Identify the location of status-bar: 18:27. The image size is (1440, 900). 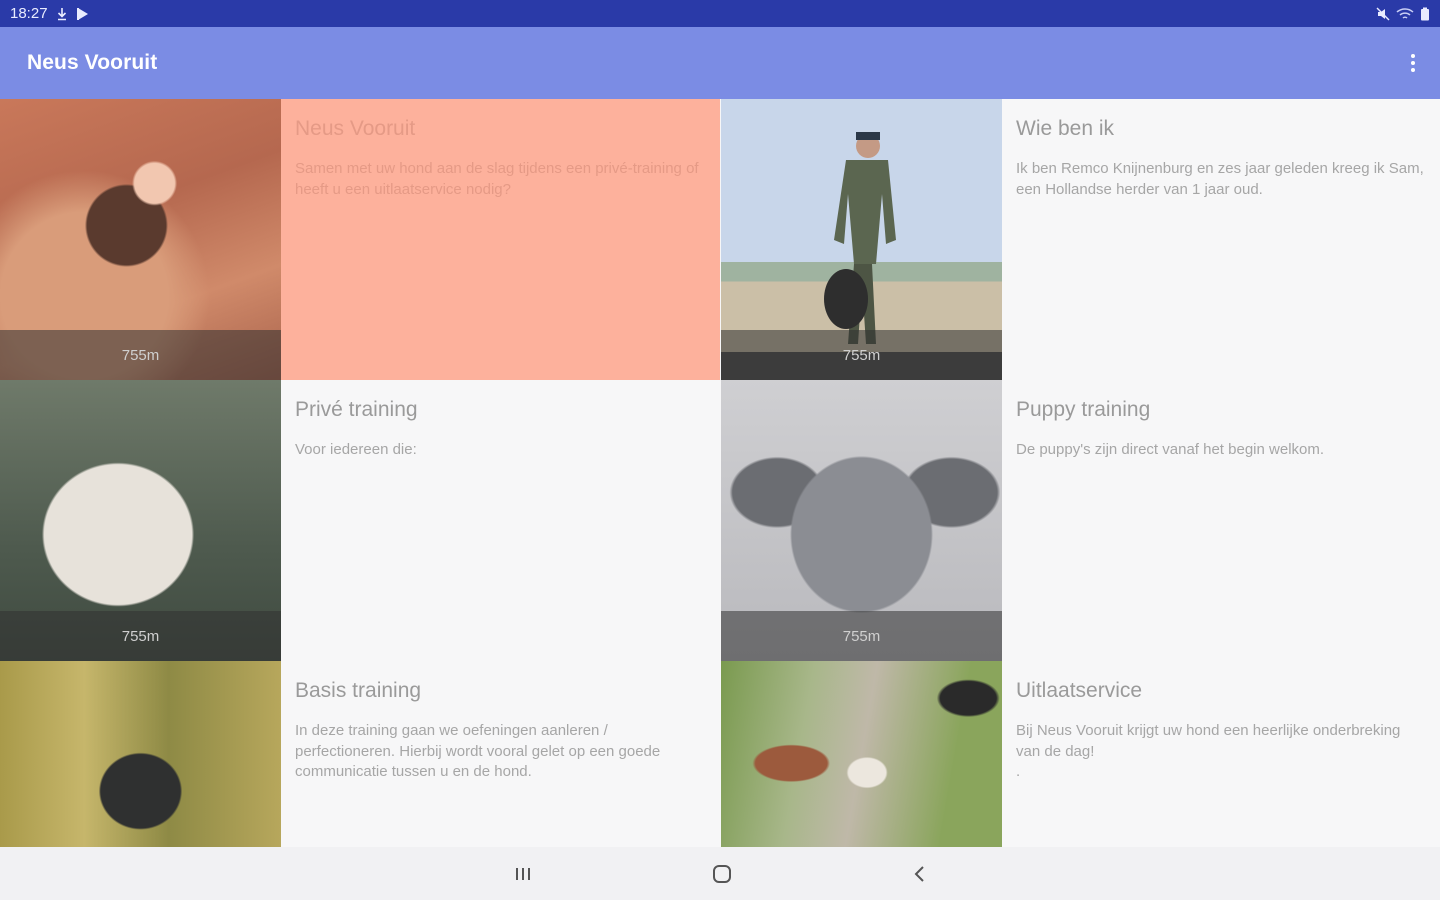
(720, 13).